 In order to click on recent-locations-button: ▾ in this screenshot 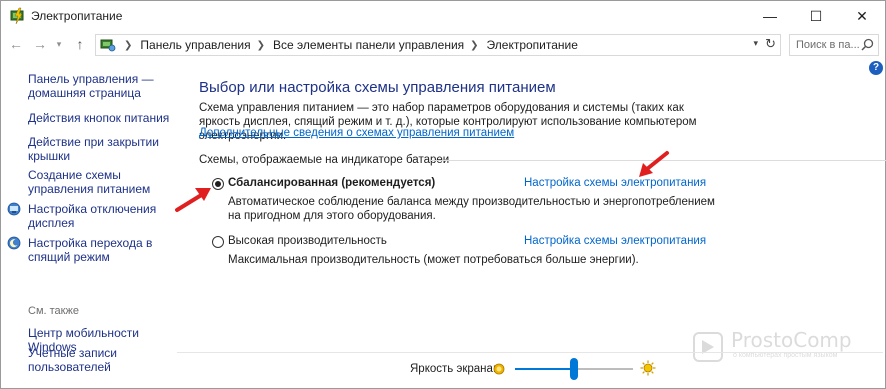, I will do `click(59, 44)`.